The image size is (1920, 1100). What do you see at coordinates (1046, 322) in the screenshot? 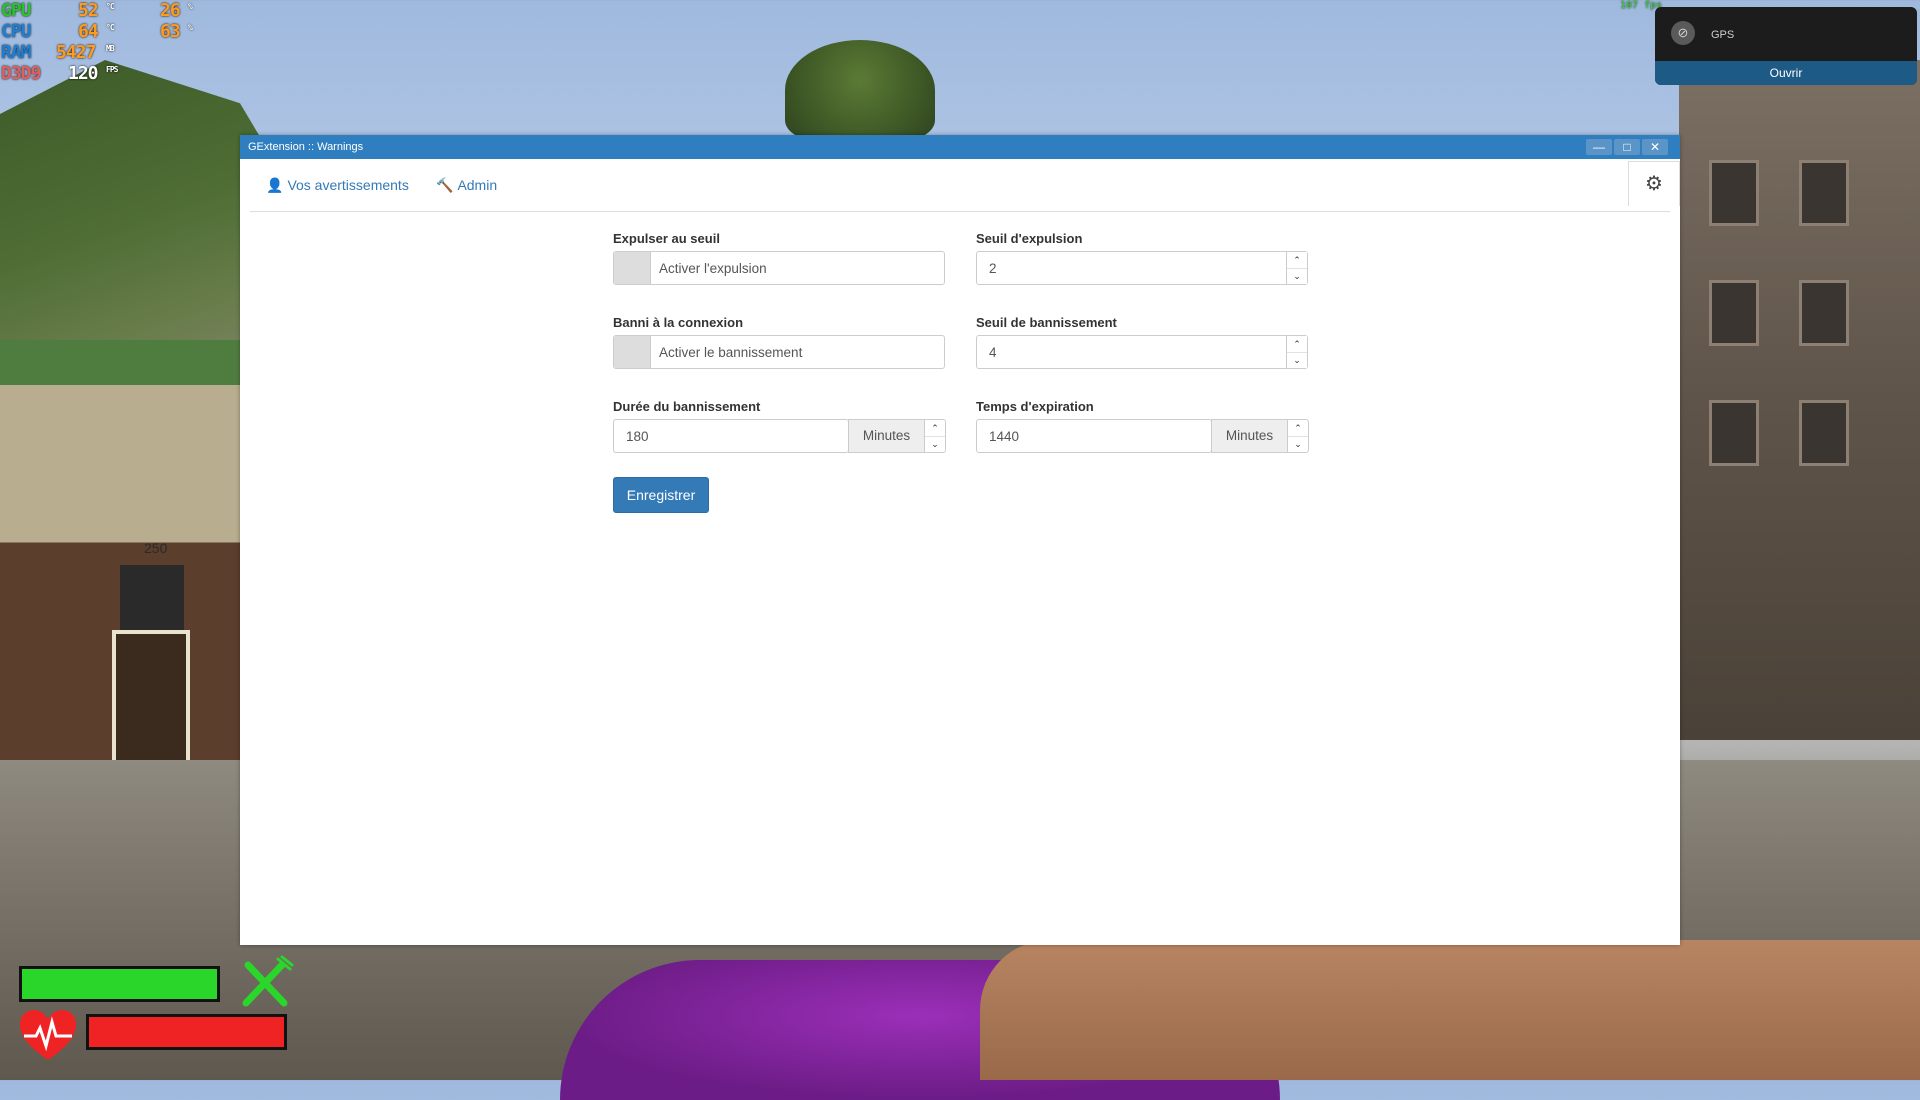
I see `ban-threshold-label: Seuil de bannissement` at bounding box center [1046, 322].